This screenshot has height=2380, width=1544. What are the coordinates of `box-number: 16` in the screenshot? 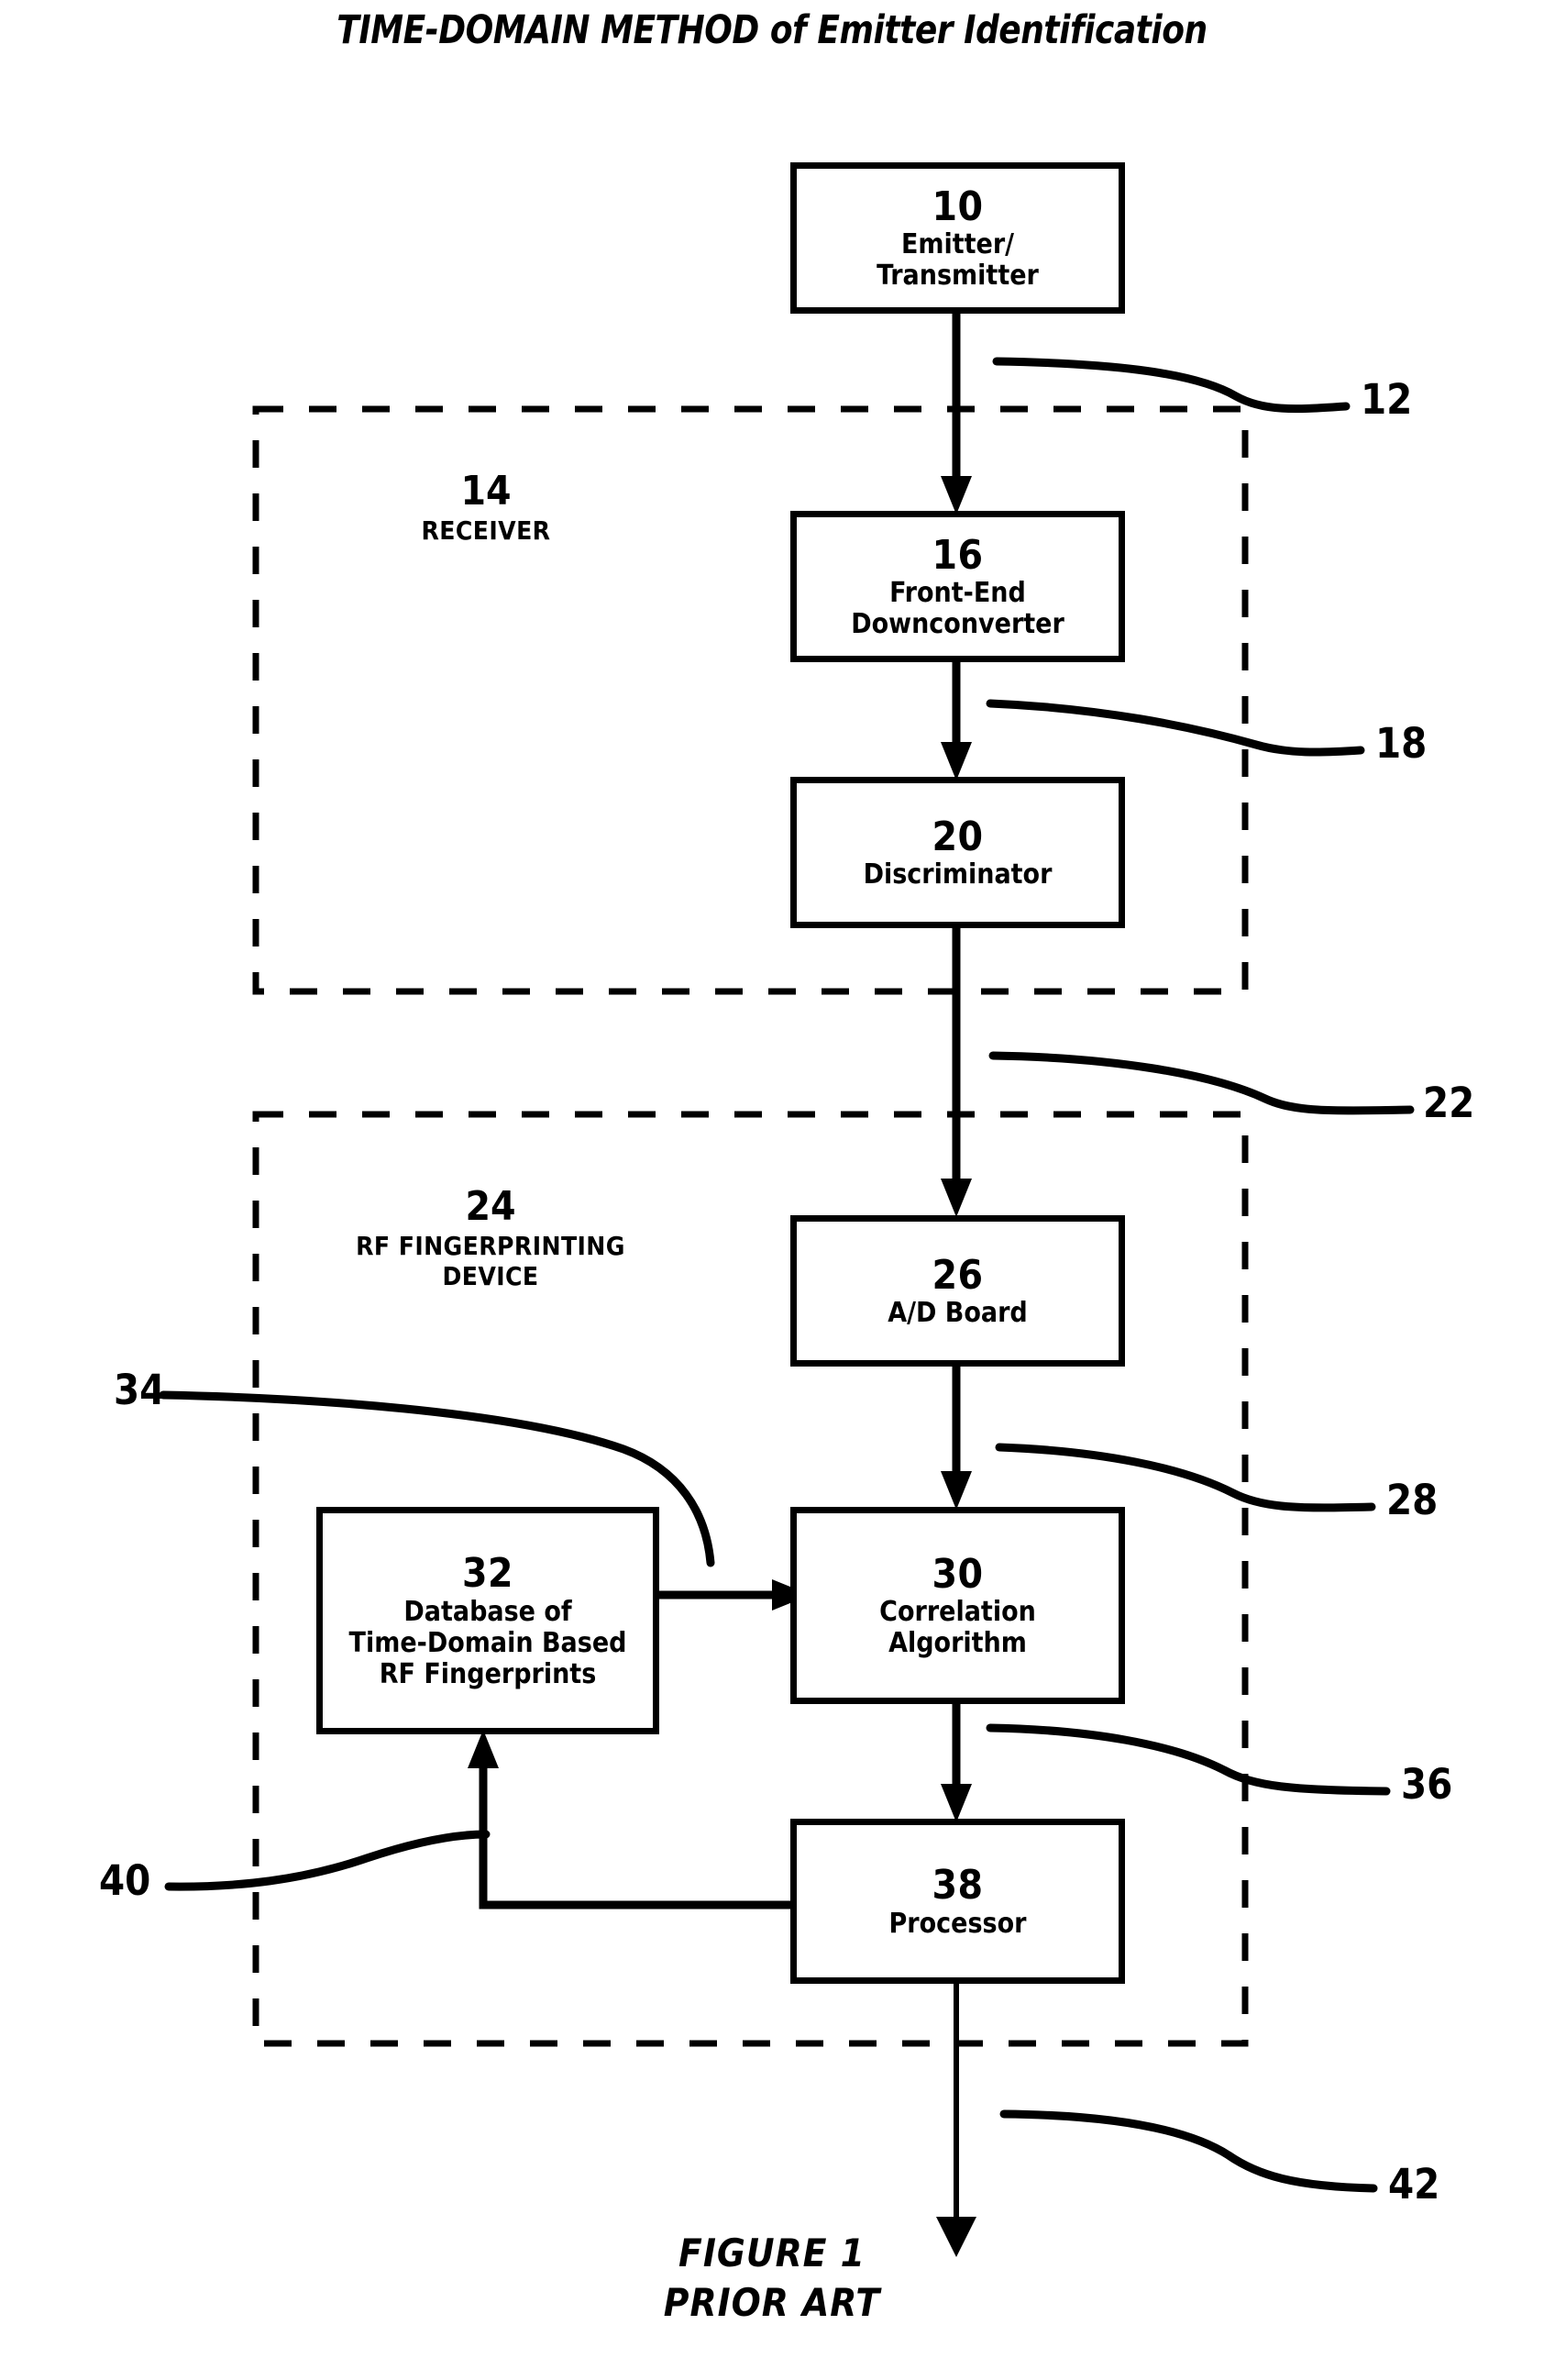 It's located at (958, 555).